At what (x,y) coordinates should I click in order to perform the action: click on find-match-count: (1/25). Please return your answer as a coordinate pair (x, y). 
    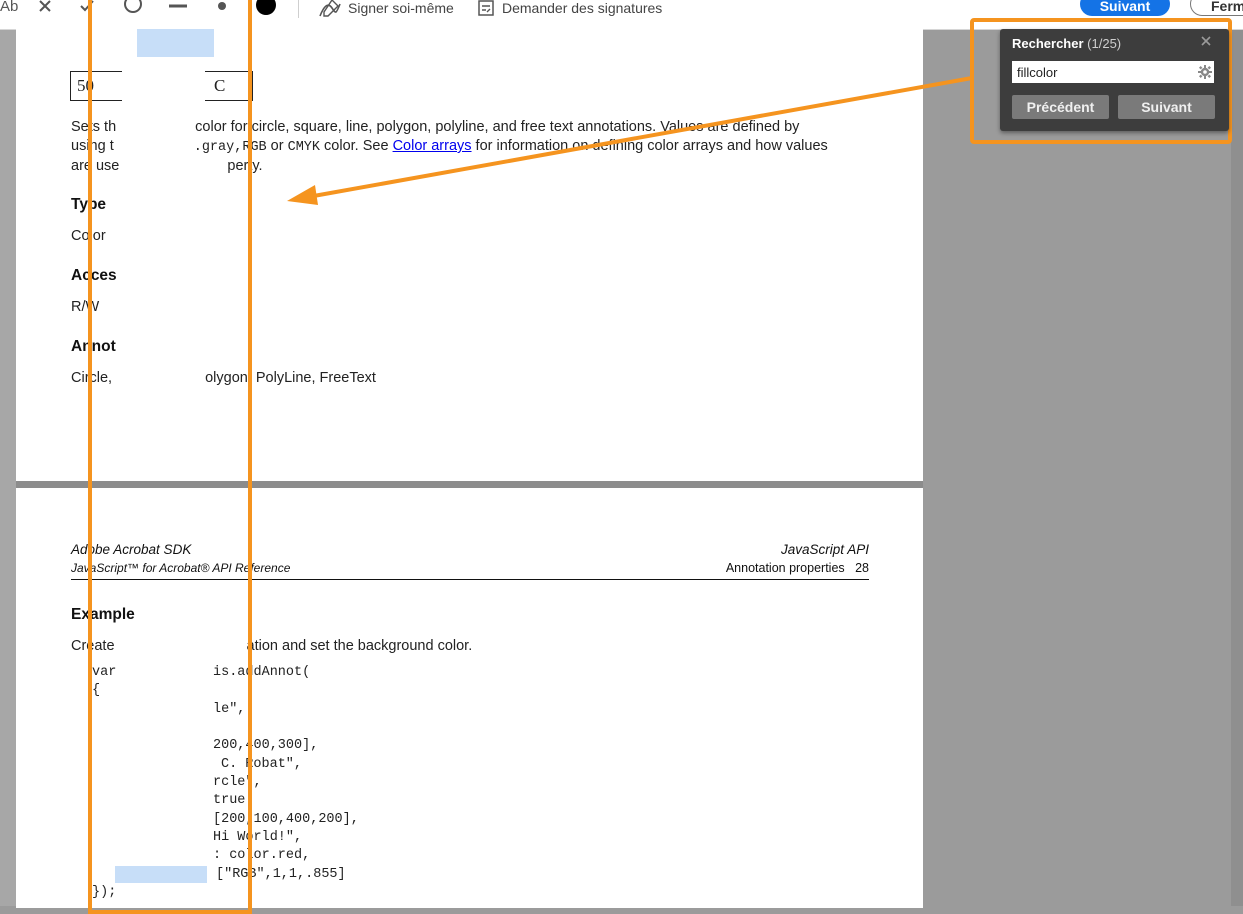
    Looking at the image, I should click on (1104, 43).